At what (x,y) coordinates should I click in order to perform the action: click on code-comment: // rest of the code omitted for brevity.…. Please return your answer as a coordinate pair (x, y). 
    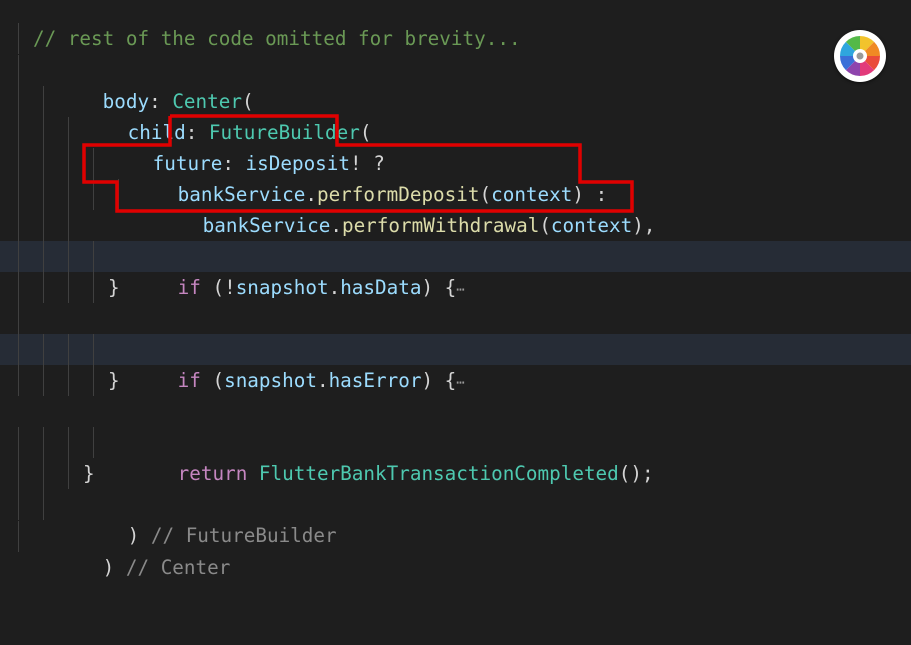
    Looking at the image, I should click on (277, 38).